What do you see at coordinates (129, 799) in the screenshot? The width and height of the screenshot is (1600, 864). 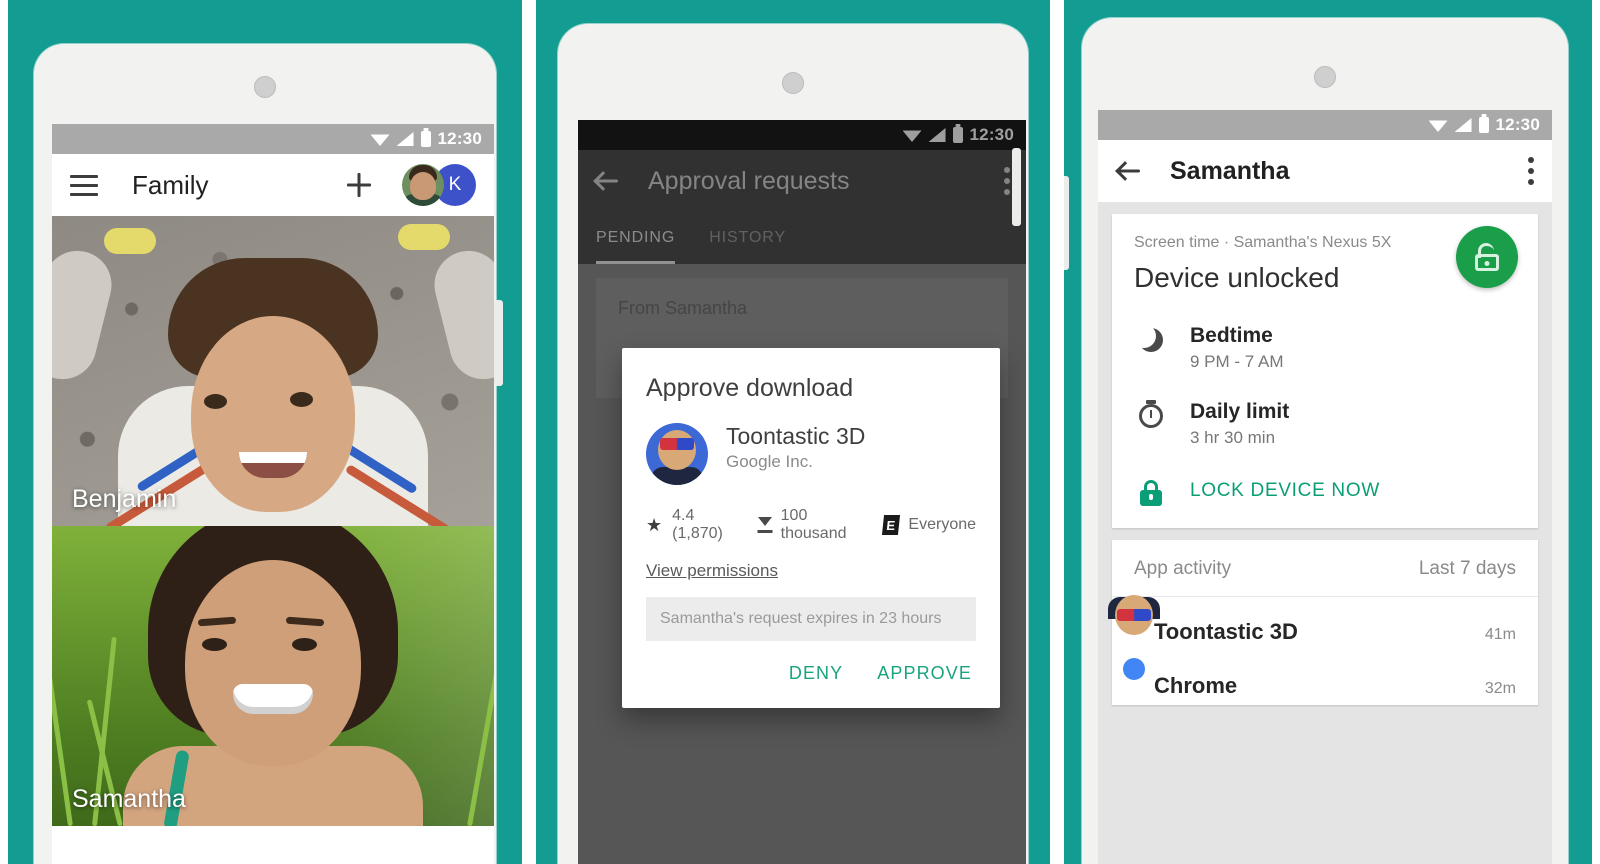 I see `child-name-label: Samantha` at bounding box center [129, 799].